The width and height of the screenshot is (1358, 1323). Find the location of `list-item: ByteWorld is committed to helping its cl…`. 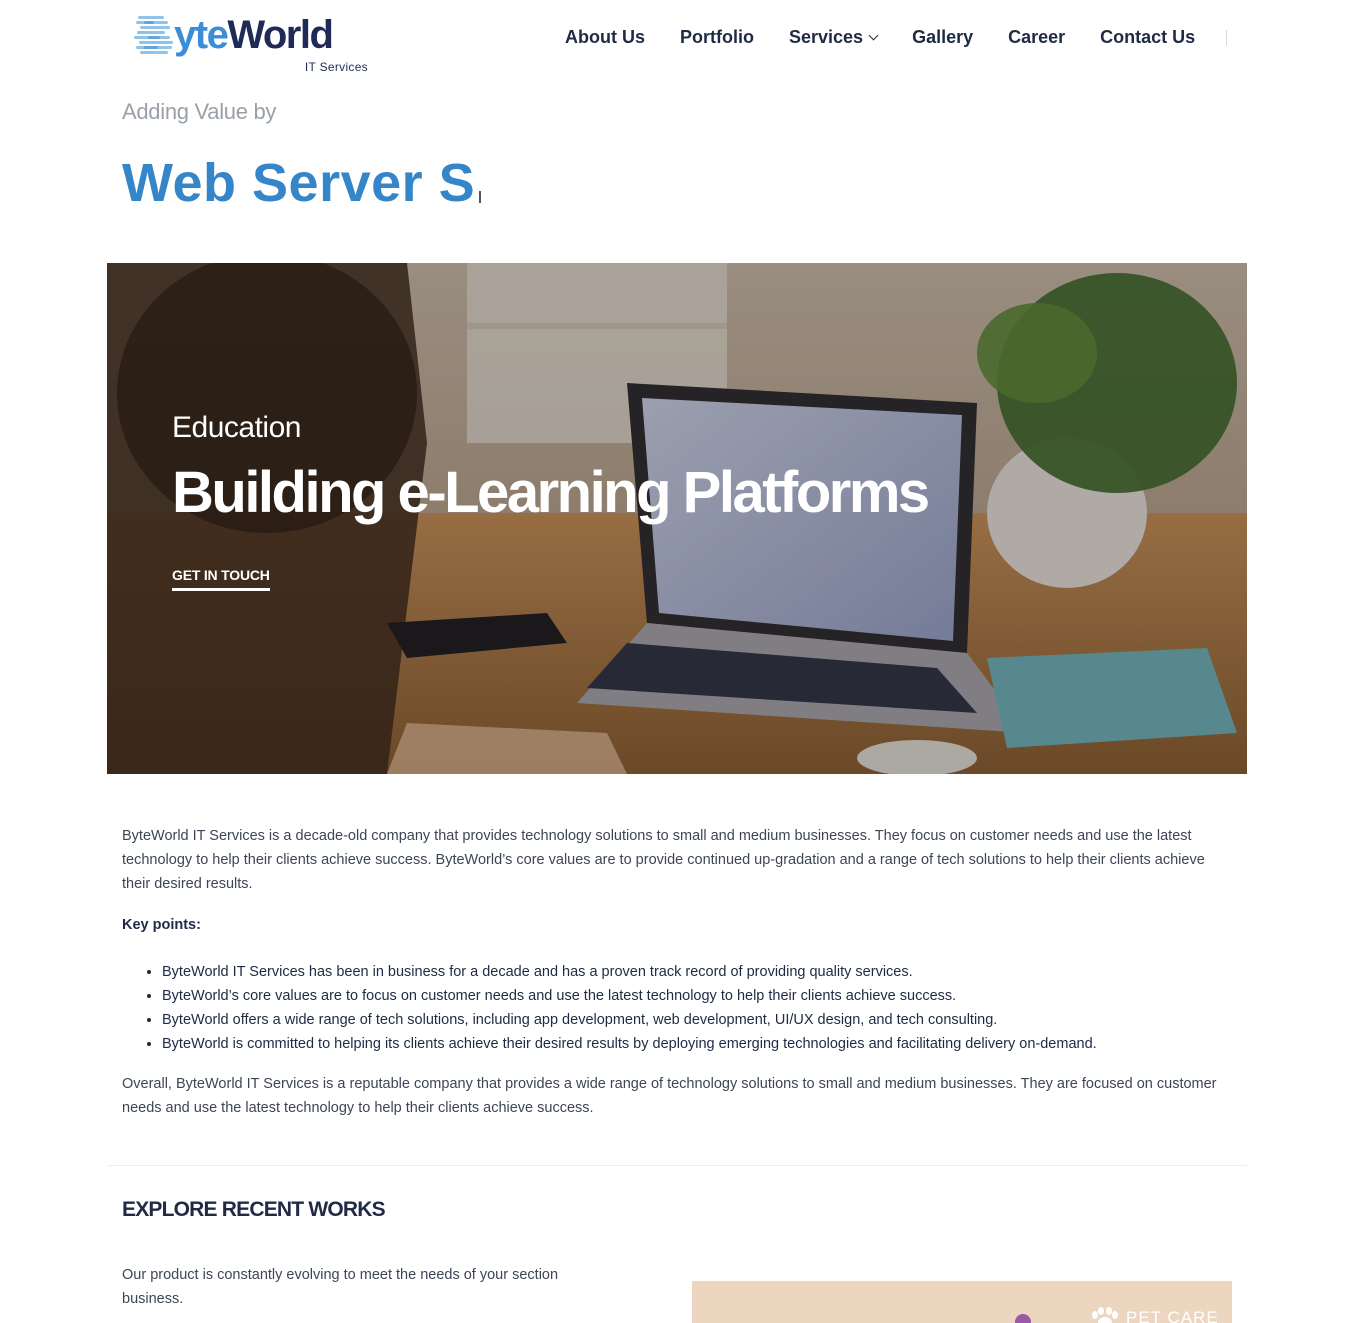

list-item: ByteWorld is committed to helping its cl… is located at coordinates (707, 1044).